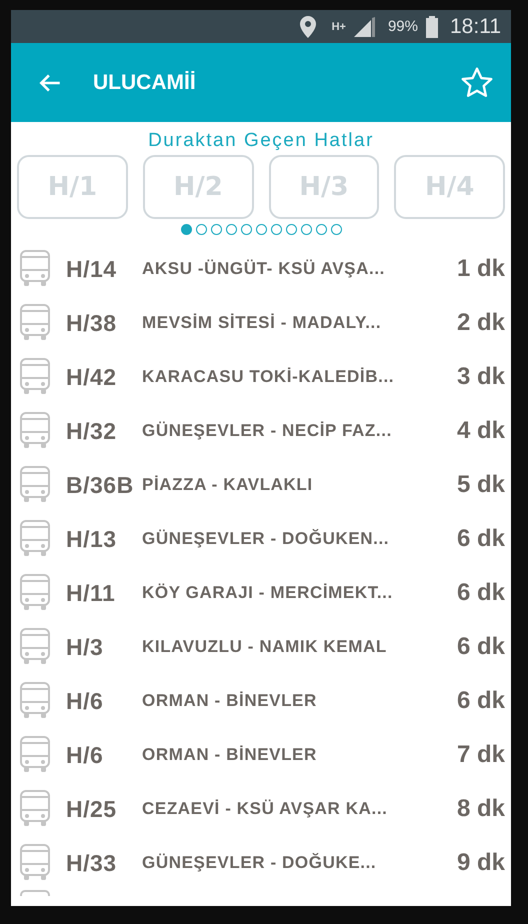 This screenshot has height=924, width=528. Describe the element at coordinates (480, 323) in the screenshot. I see `arrival-time: 2 dk` at that location.